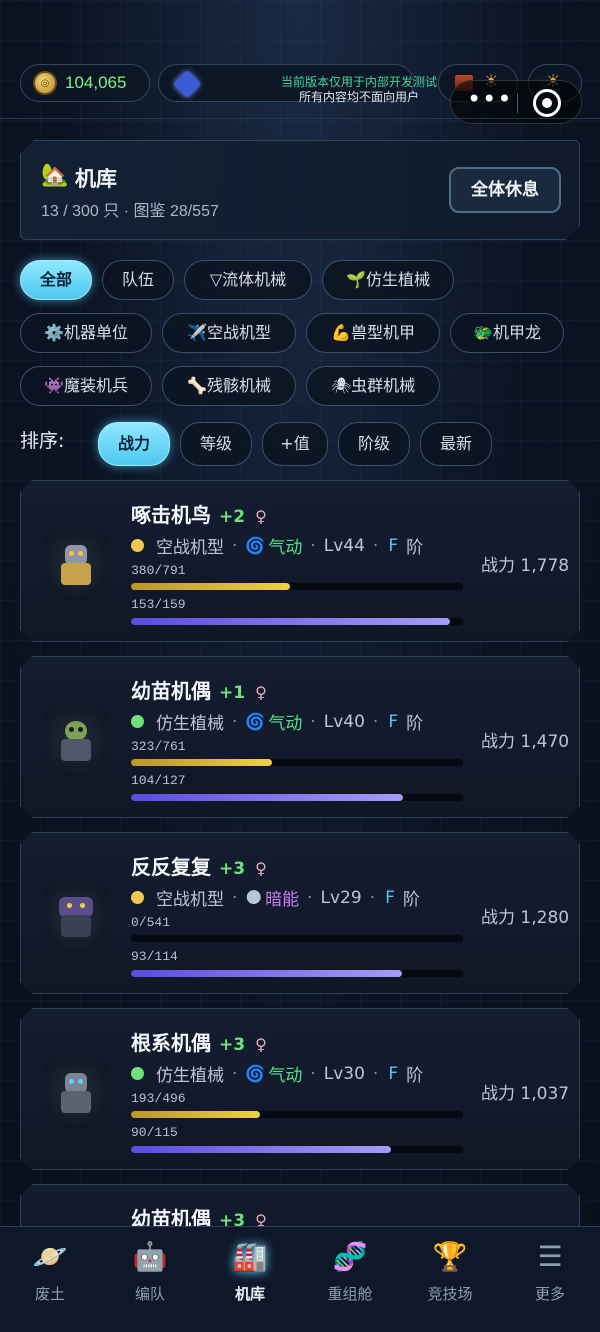 The image size is (600, 1332). Describe the element at coordinates (158, 780) in the screenshot. I see `hp-text: 104/127` at that location.